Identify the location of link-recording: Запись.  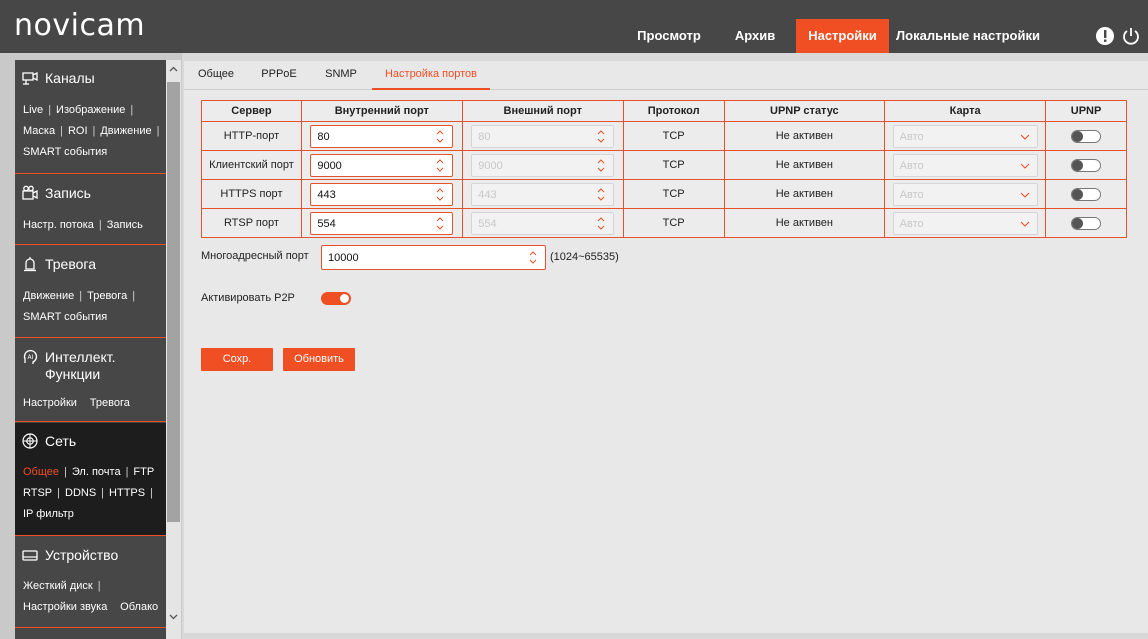
(125, 225).